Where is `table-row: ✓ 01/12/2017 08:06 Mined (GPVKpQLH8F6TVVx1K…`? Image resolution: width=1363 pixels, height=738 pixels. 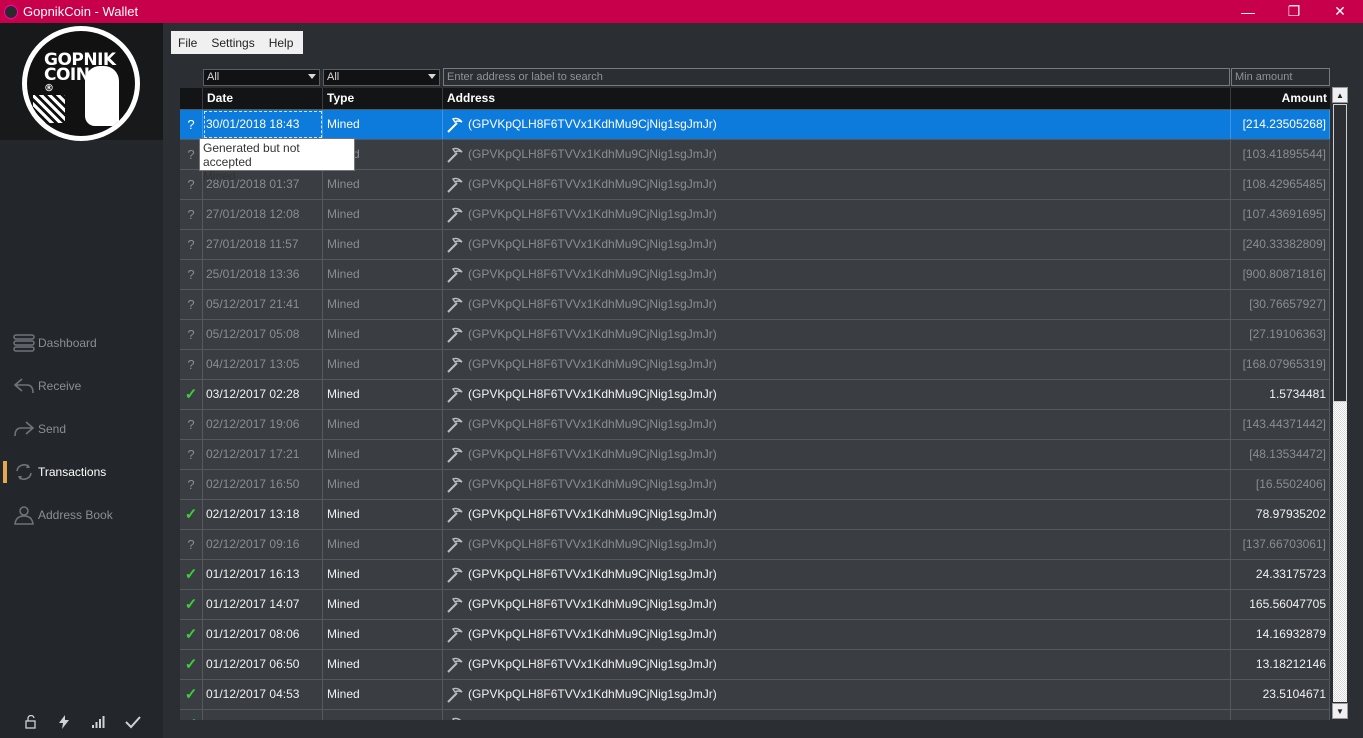
table-row: ✓ 01/12/2017 08:06 Mined (GPVKpQLH8F6TVVx1K… is located at coordinates (755, 634).